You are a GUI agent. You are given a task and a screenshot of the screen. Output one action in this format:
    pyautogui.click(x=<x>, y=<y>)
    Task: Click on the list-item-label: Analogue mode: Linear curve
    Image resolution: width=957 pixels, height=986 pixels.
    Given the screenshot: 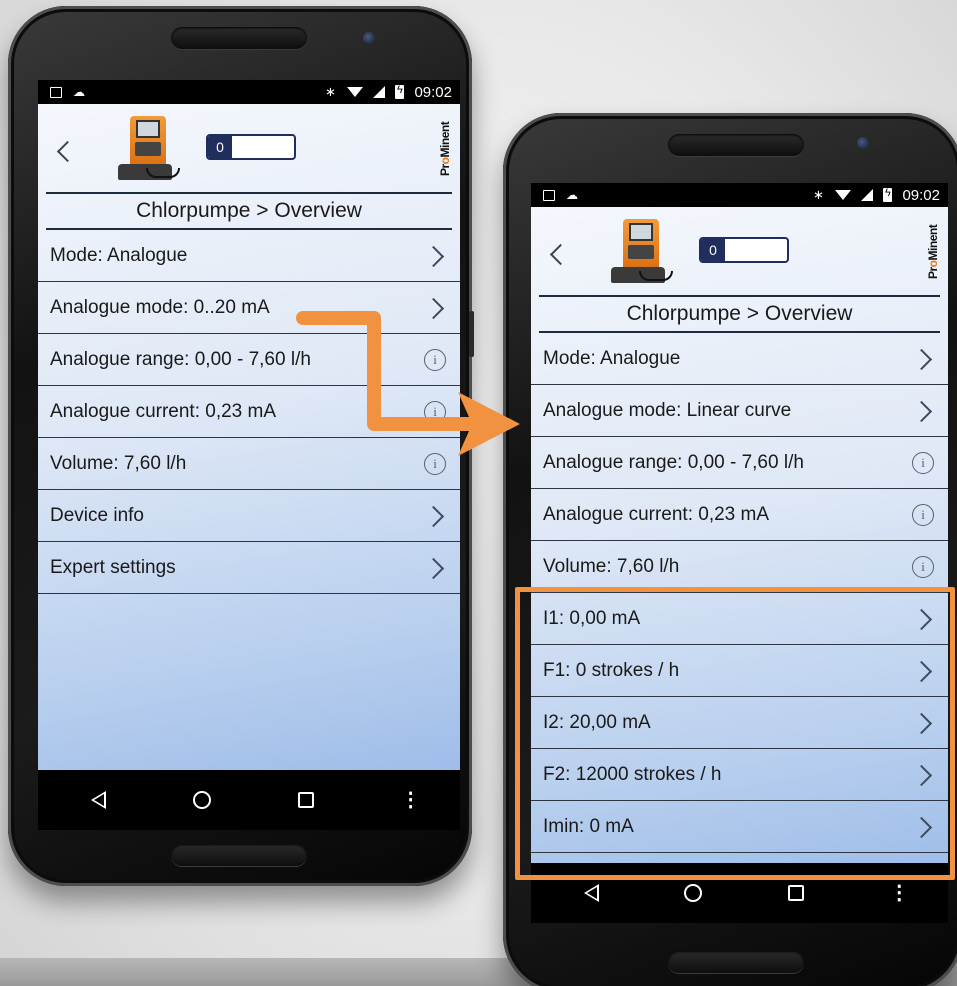 What is the action you would take?
    pyautogui.click(x=667, y=410)
    